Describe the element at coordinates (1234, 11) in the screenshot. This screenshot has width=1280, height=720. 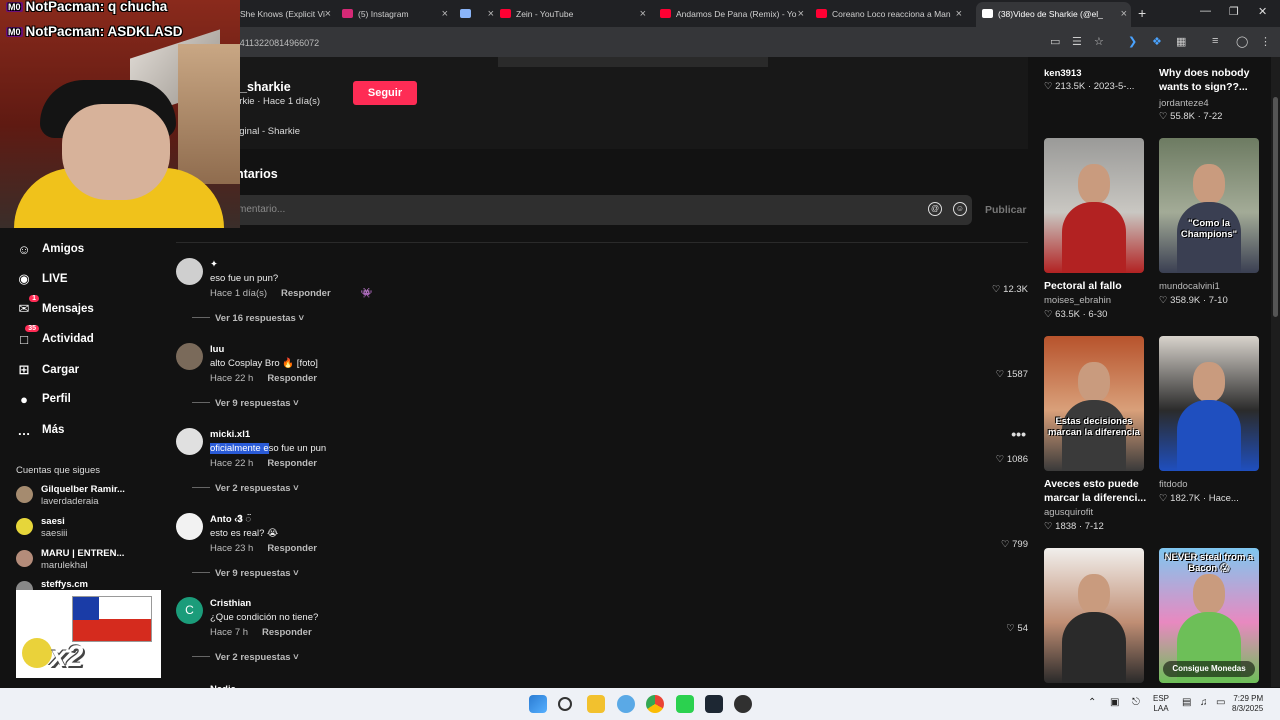
I see `maximize-icon: ❐` at that location.